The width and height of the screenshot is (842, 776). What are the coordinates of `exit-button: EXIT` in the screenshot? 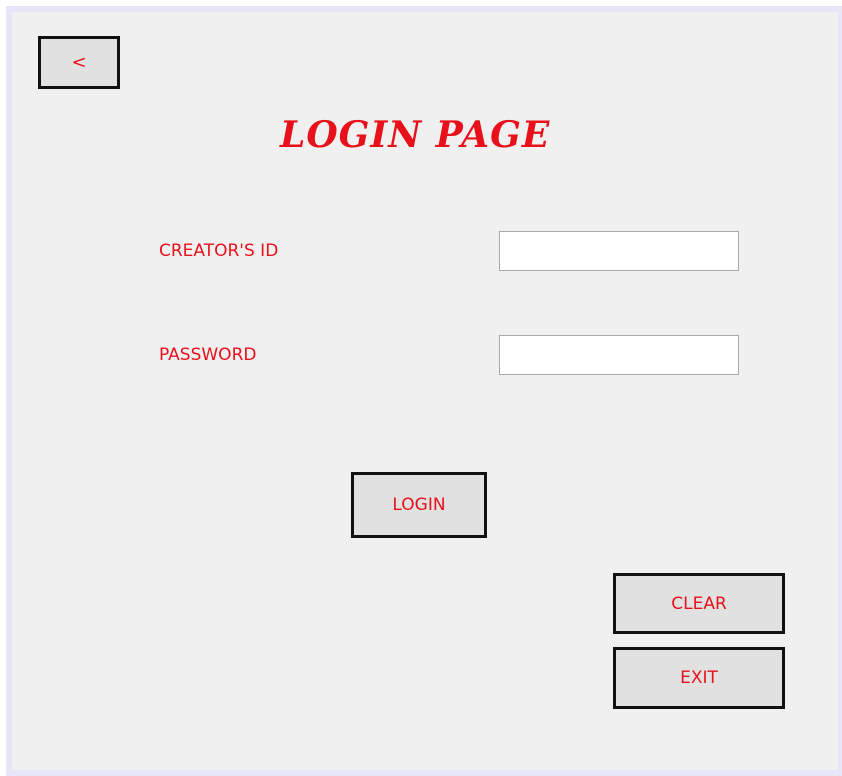 It's located at (699, 678).